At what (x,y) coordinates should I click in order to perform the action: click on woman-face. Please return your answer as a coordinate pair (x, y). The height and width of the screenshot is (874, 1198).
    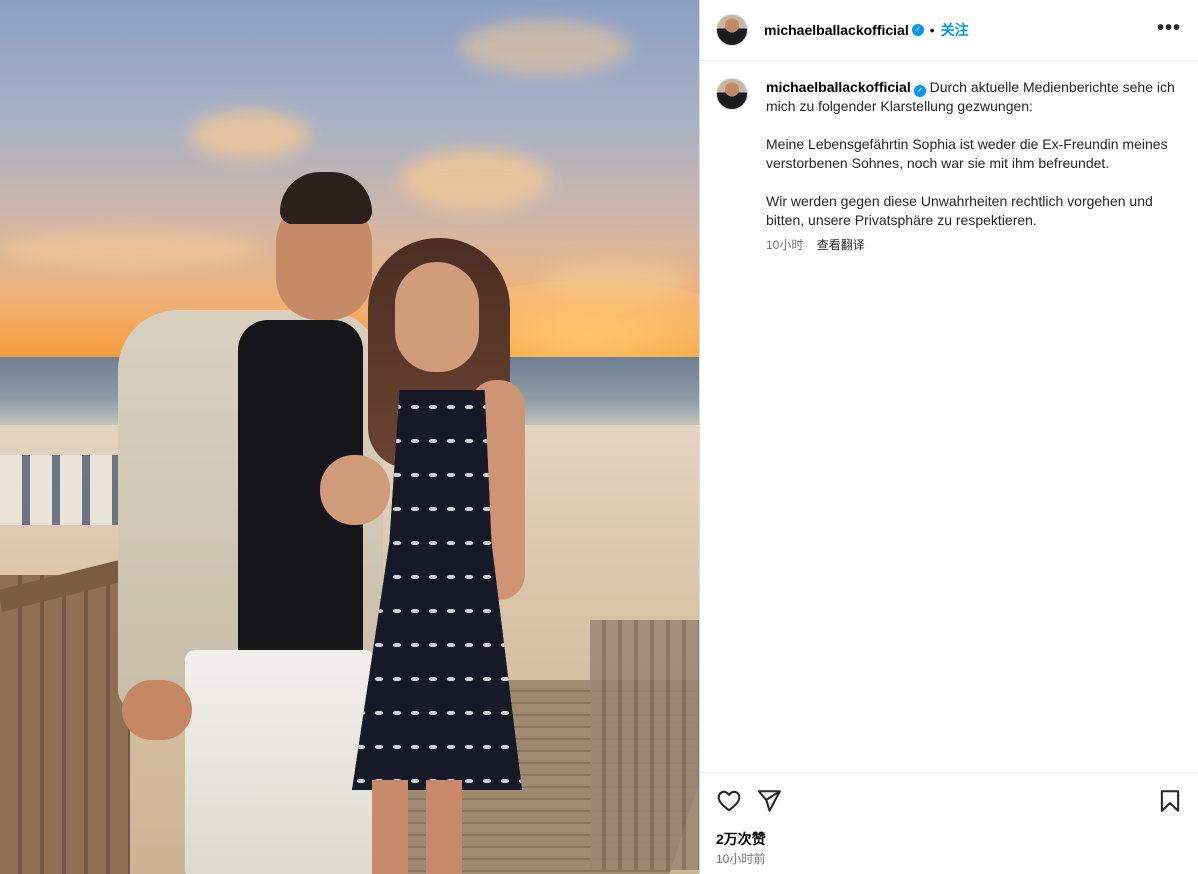
    Looking at the image, I should click on (437, 317).